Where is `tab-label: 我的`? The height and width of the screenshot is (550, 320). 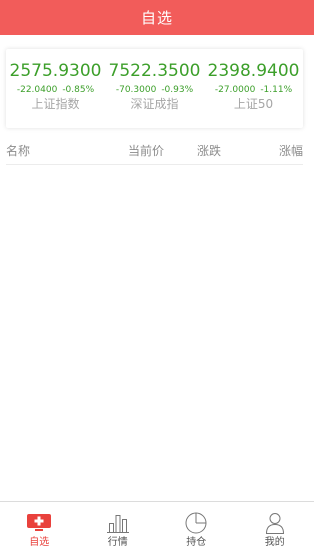 tab-label: 我的 is located at coordinates (274, 542).